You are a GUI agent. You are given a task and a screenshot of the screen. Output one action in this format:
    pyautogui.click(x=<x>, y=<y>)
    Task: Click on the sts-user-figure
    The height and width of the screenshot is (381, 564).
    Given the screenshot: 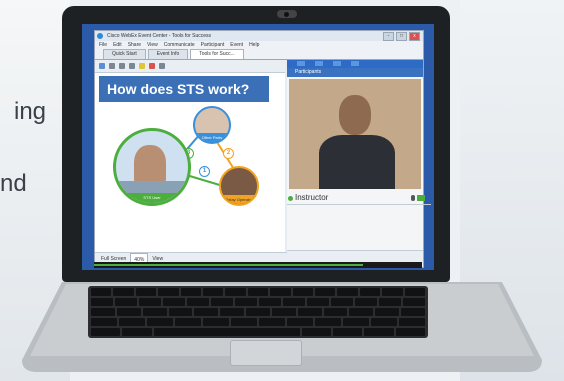 What is the action you would take?
    pyautogui.click(x=150, y=164)
    